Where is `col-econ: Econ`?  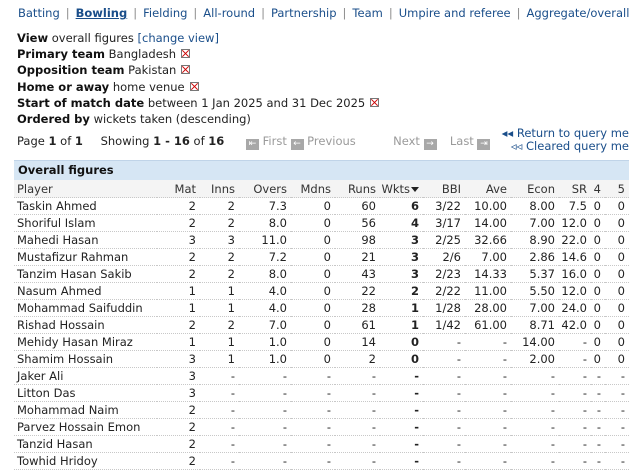 col-econ: Econ is located at coordinates (535, 189).